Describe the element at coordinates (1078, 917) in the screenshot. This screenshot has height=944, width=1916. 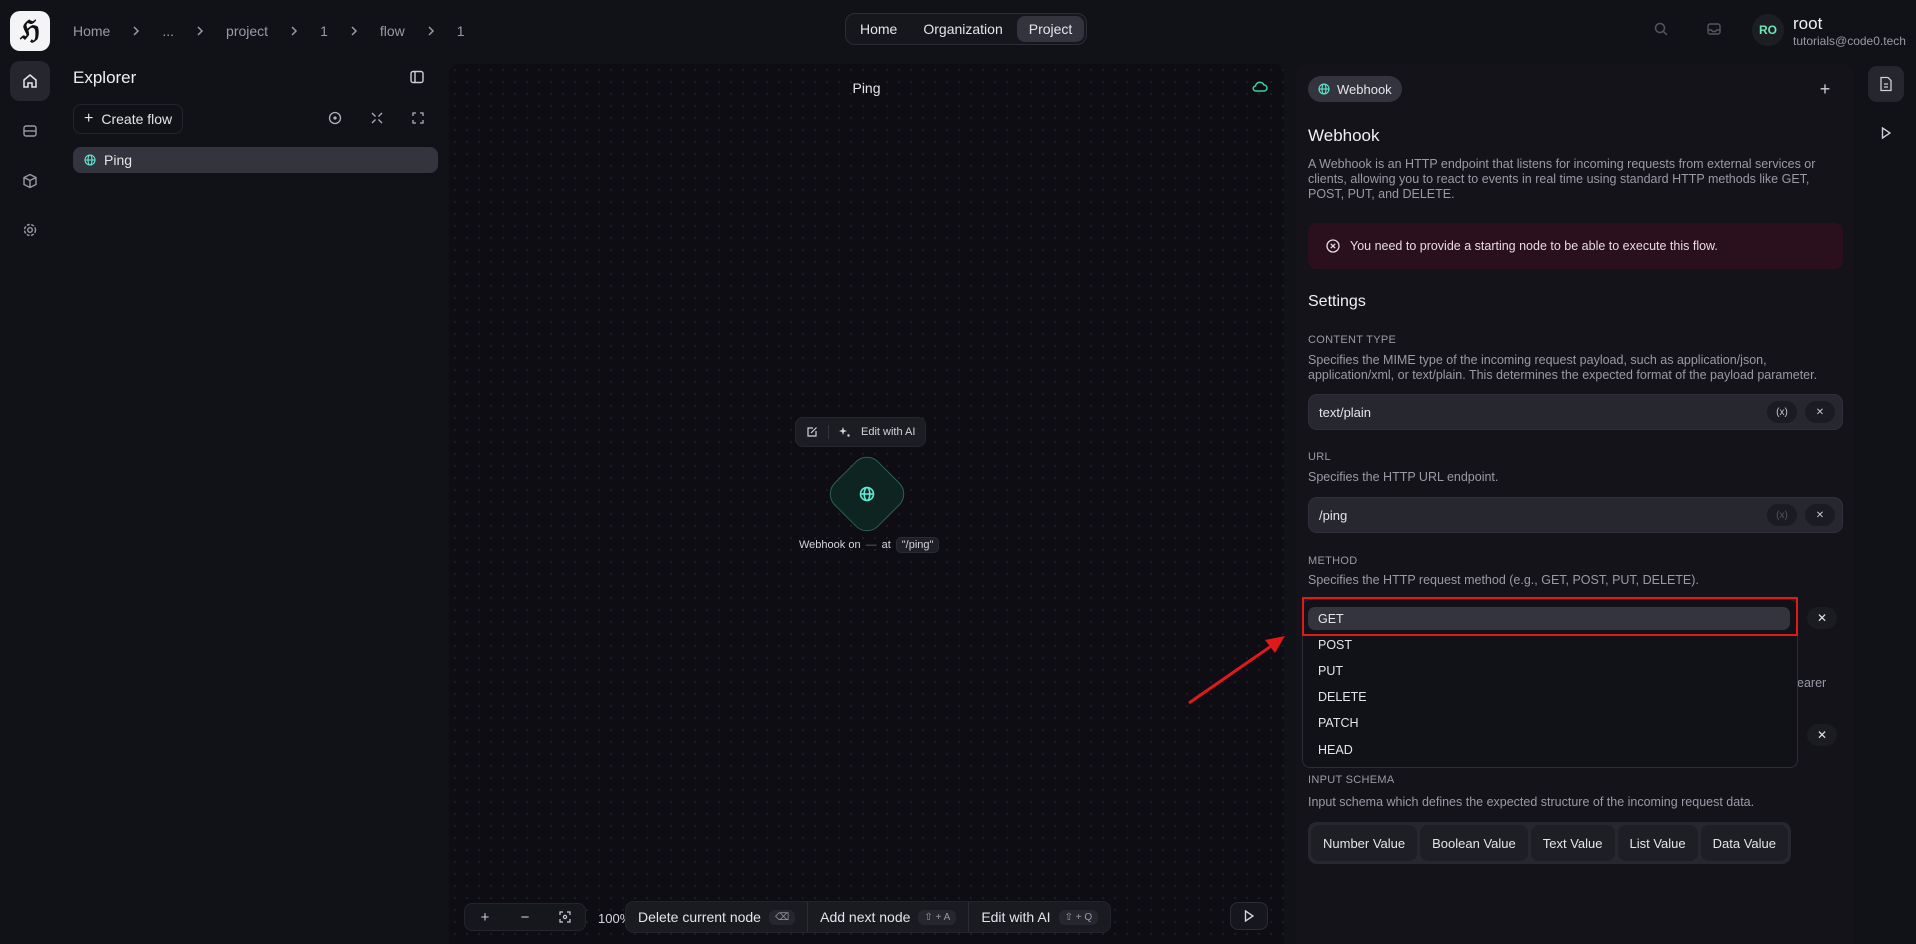
I see `edit-with-ai-shortcut: ⇧ + Q` at that location.